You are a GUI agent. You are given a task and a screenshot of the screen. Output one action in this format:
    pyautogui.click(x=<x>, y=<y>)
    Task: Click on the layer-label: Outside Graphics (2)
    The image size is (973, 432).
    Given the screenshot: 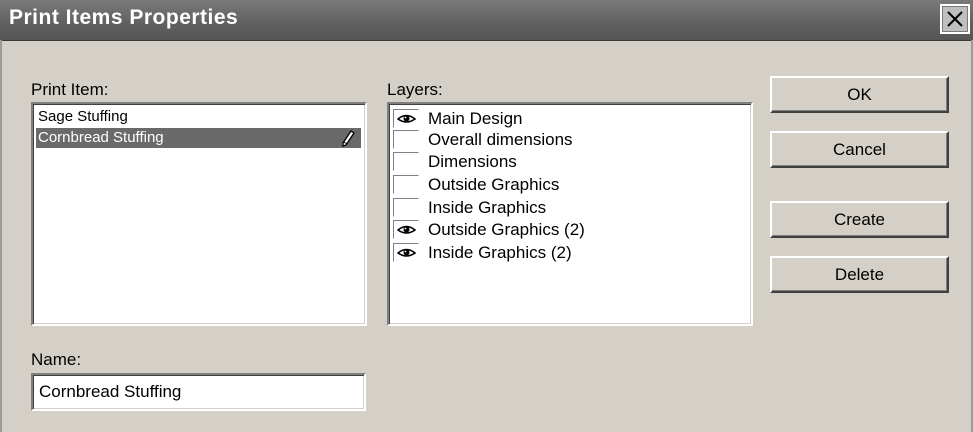 What is the action you would take?
    pyautogui.click(x=506, y=229)
    